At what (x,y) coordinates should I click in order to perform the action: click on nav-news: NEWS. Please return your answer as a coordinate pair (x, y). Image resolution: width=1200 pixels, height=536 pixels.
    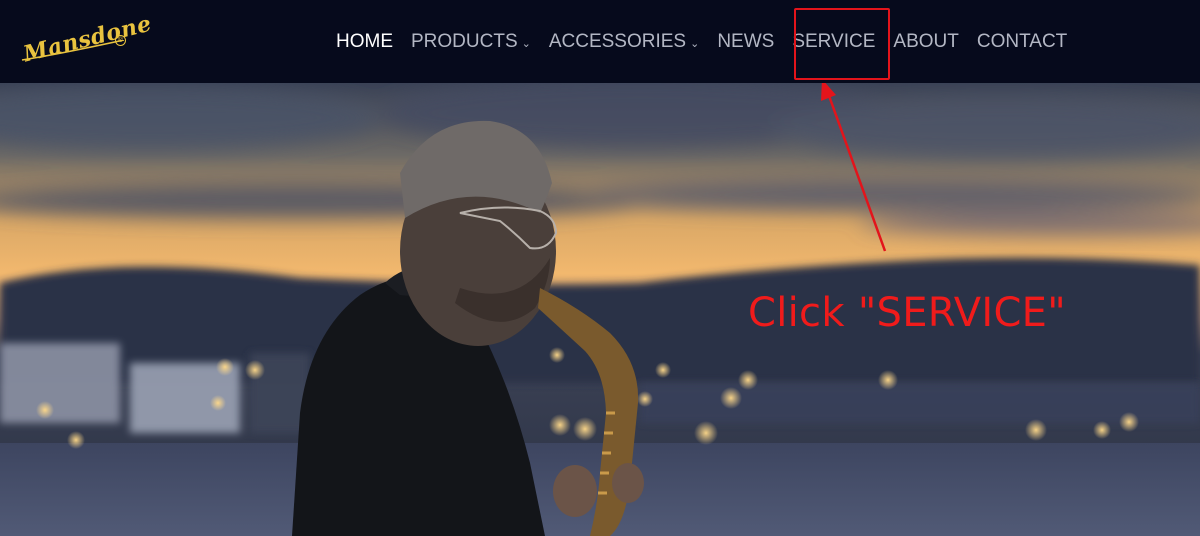
    Looking at the image, I should click on (745, 42).